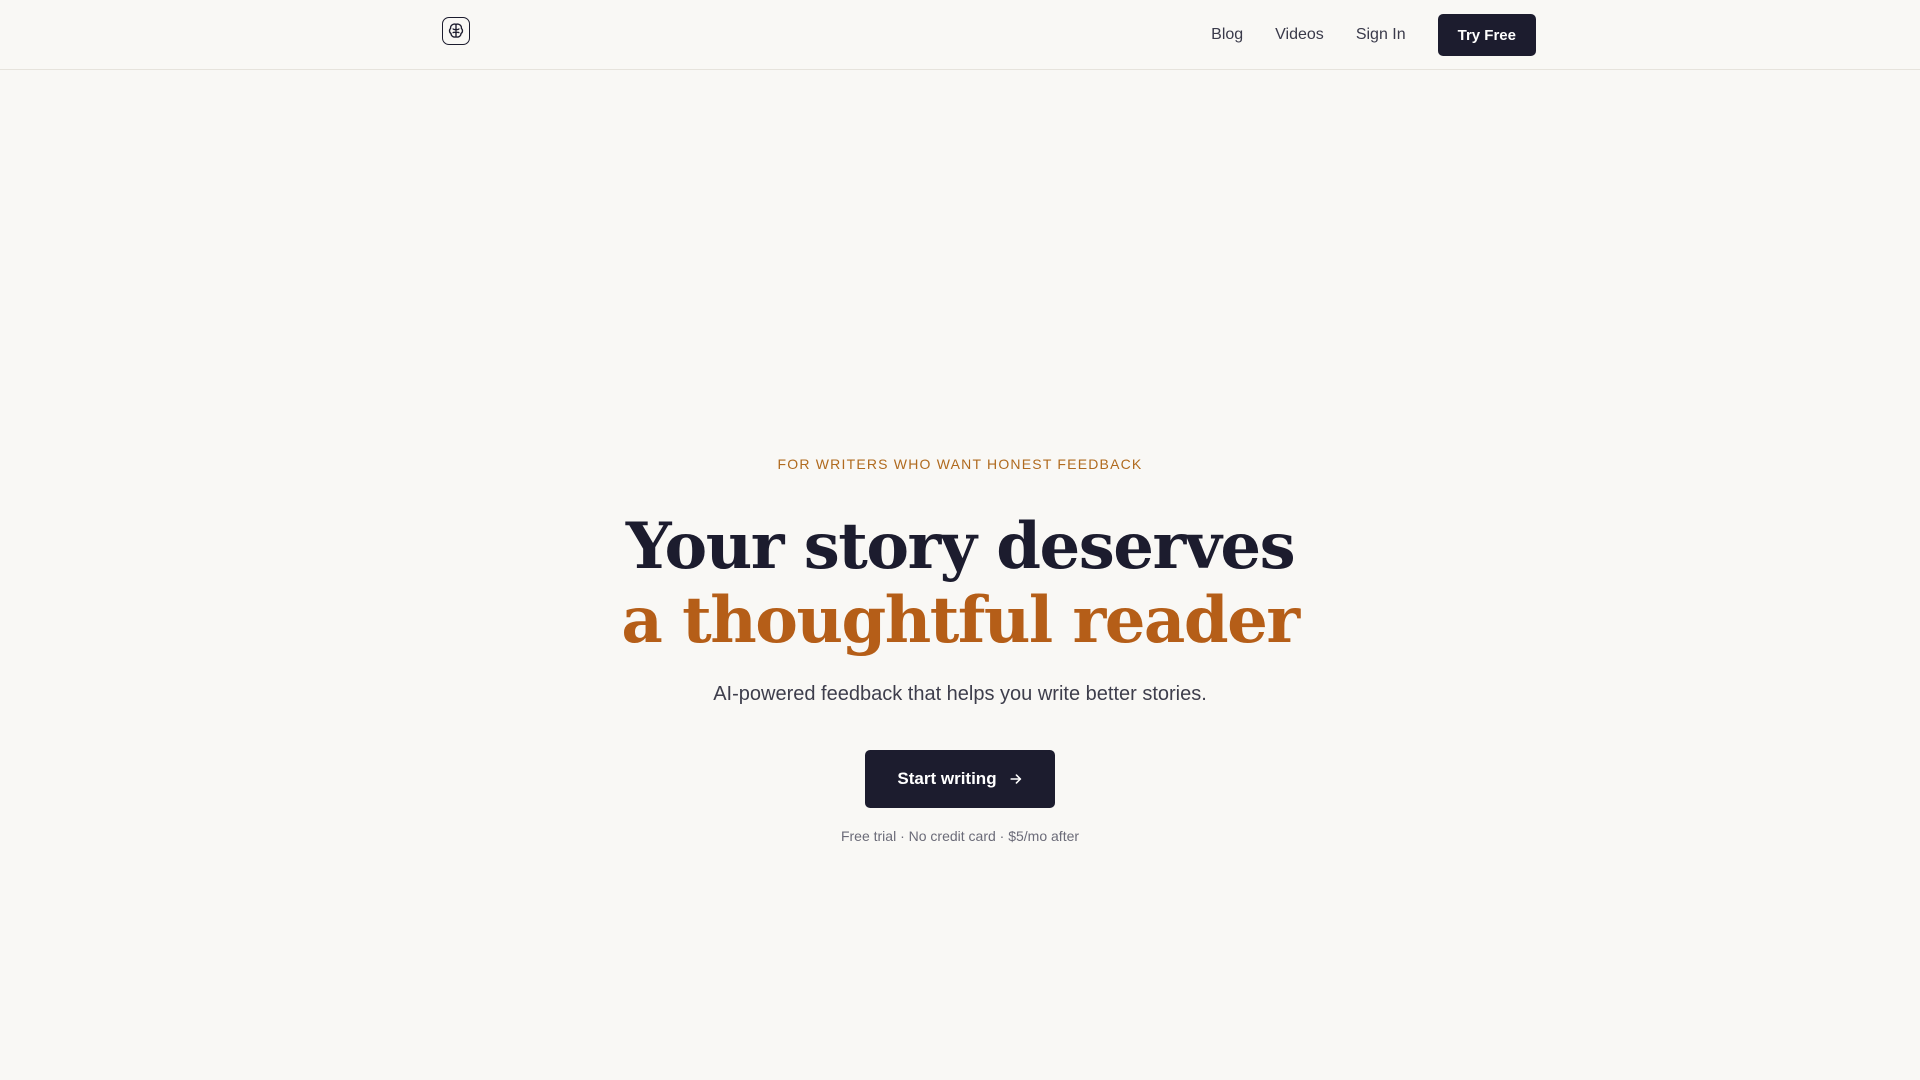  I want to click on top-navigation-bar: Blog Videos Sign In Try Free, so click(960, 35).